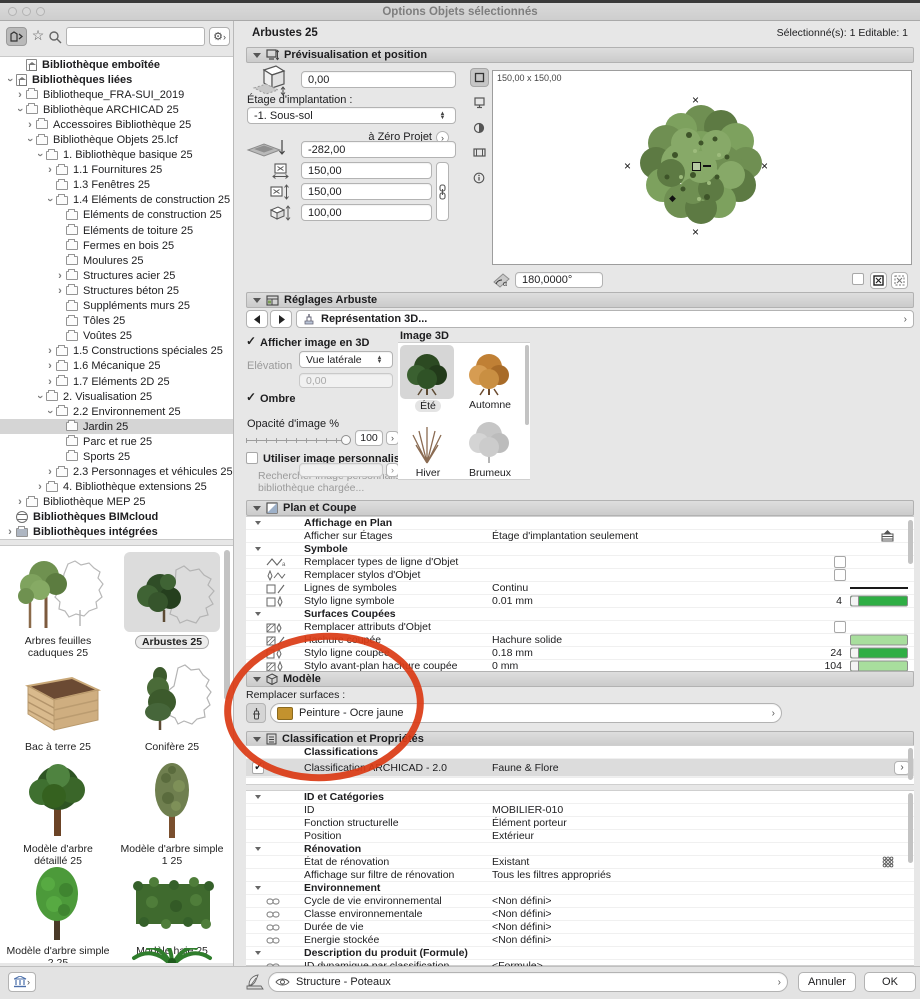 The height and width of the screenshot is (999, 920). Describe the element at coordinates (378, 79) in the screenshot. I see `offset-to-story-field: 0,00` at that location.